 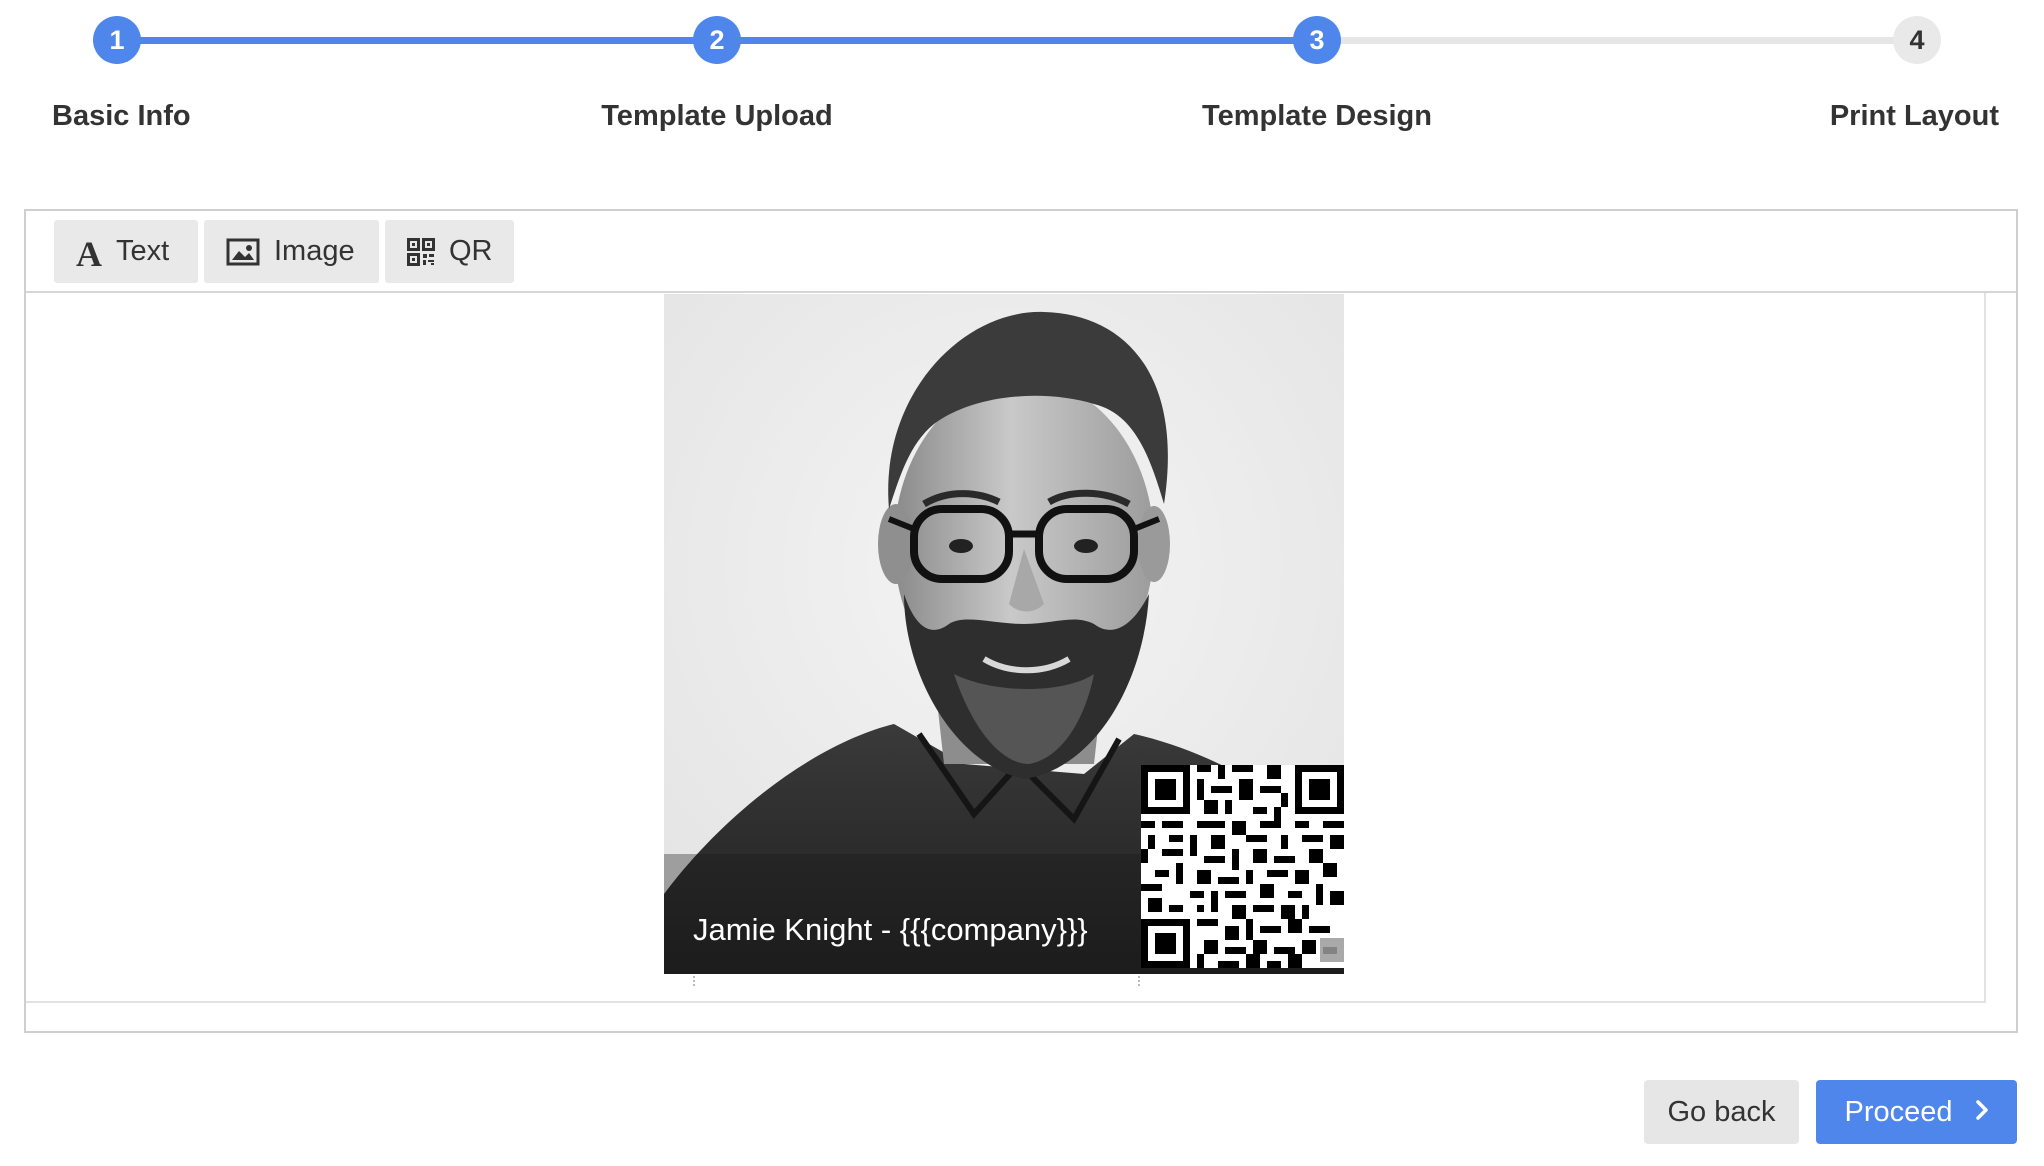 What do you see at coordinates (695, 981) in the screenshot?
I see `text-guide-left` at bounding box center [695, 981].